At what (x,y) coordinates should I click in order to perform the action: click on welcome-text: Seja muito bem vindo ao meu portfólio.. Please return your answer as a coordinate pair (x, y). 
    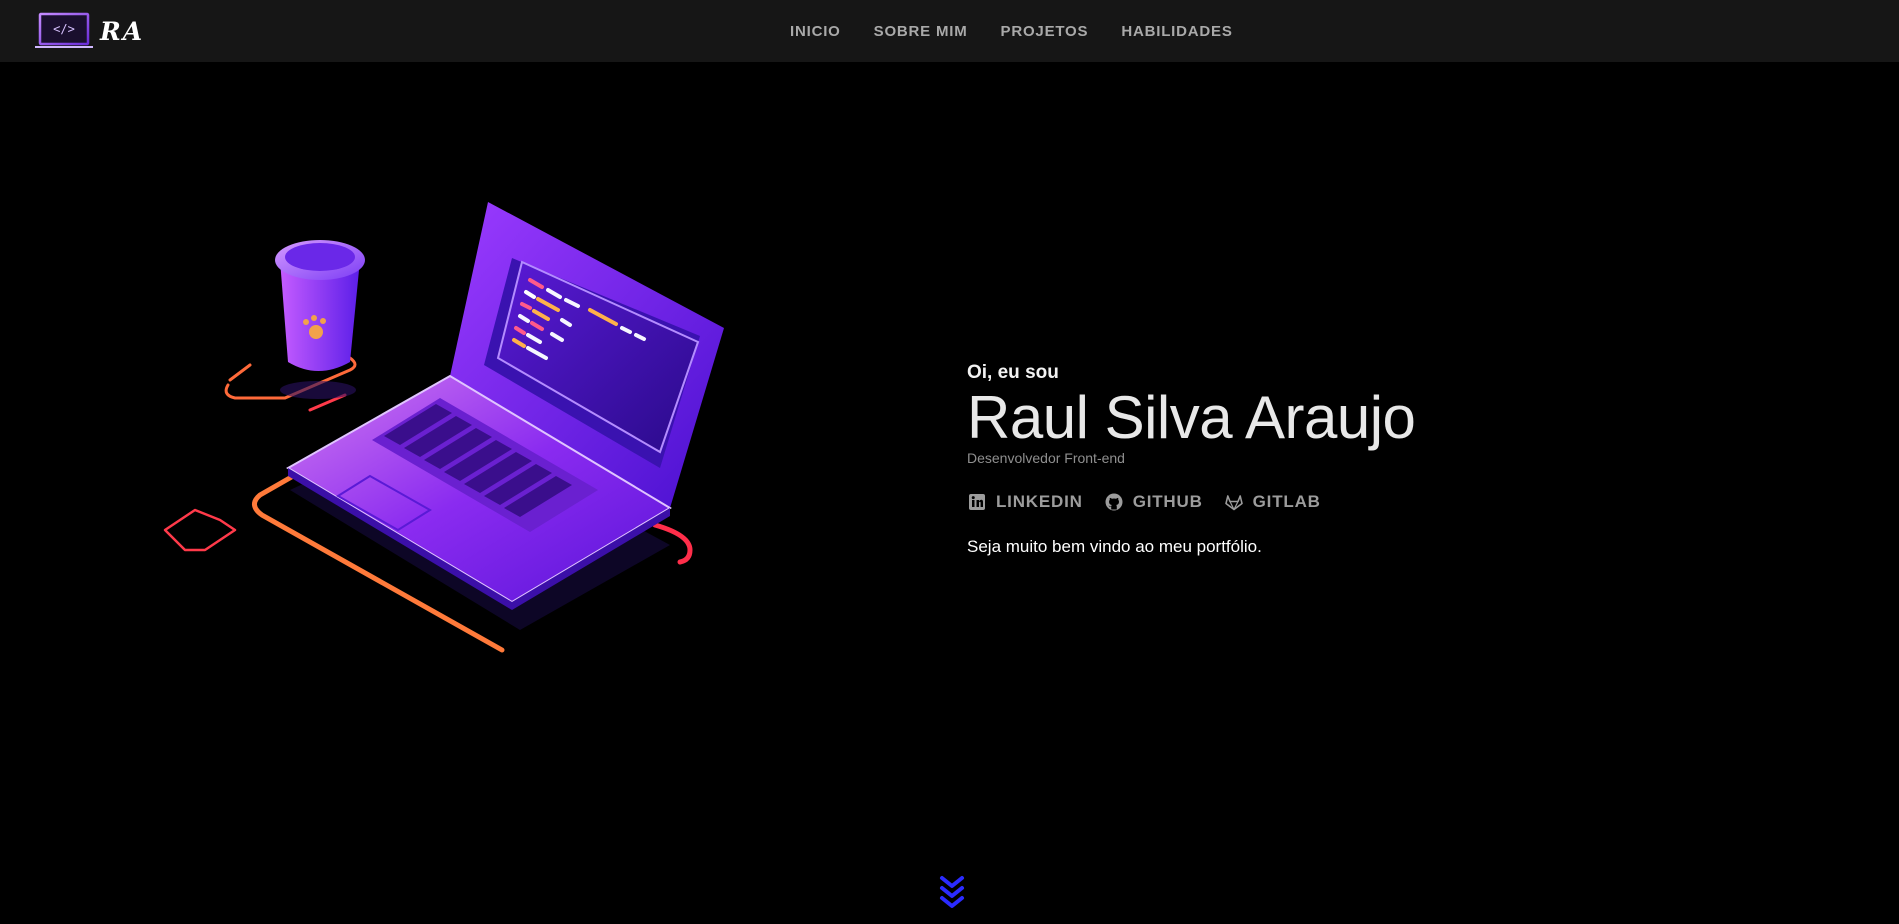
    Looking at the image, I should click on (1114, 546).